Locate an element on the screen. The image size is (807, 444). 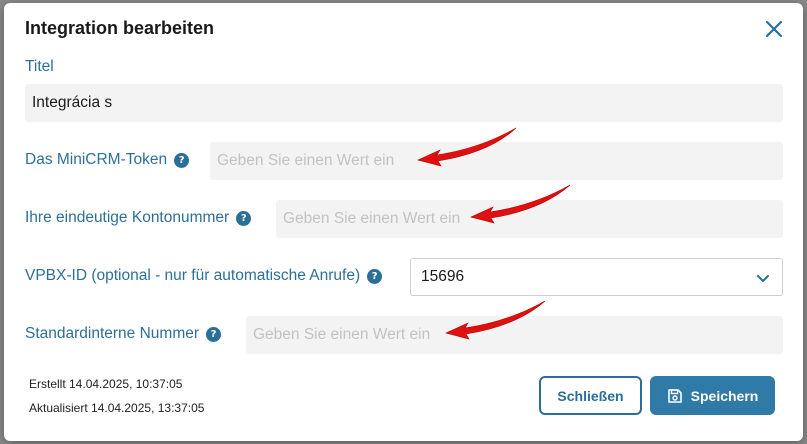
intern-label: Standardinterne Nummer ? is located at coordinates (123, 334).